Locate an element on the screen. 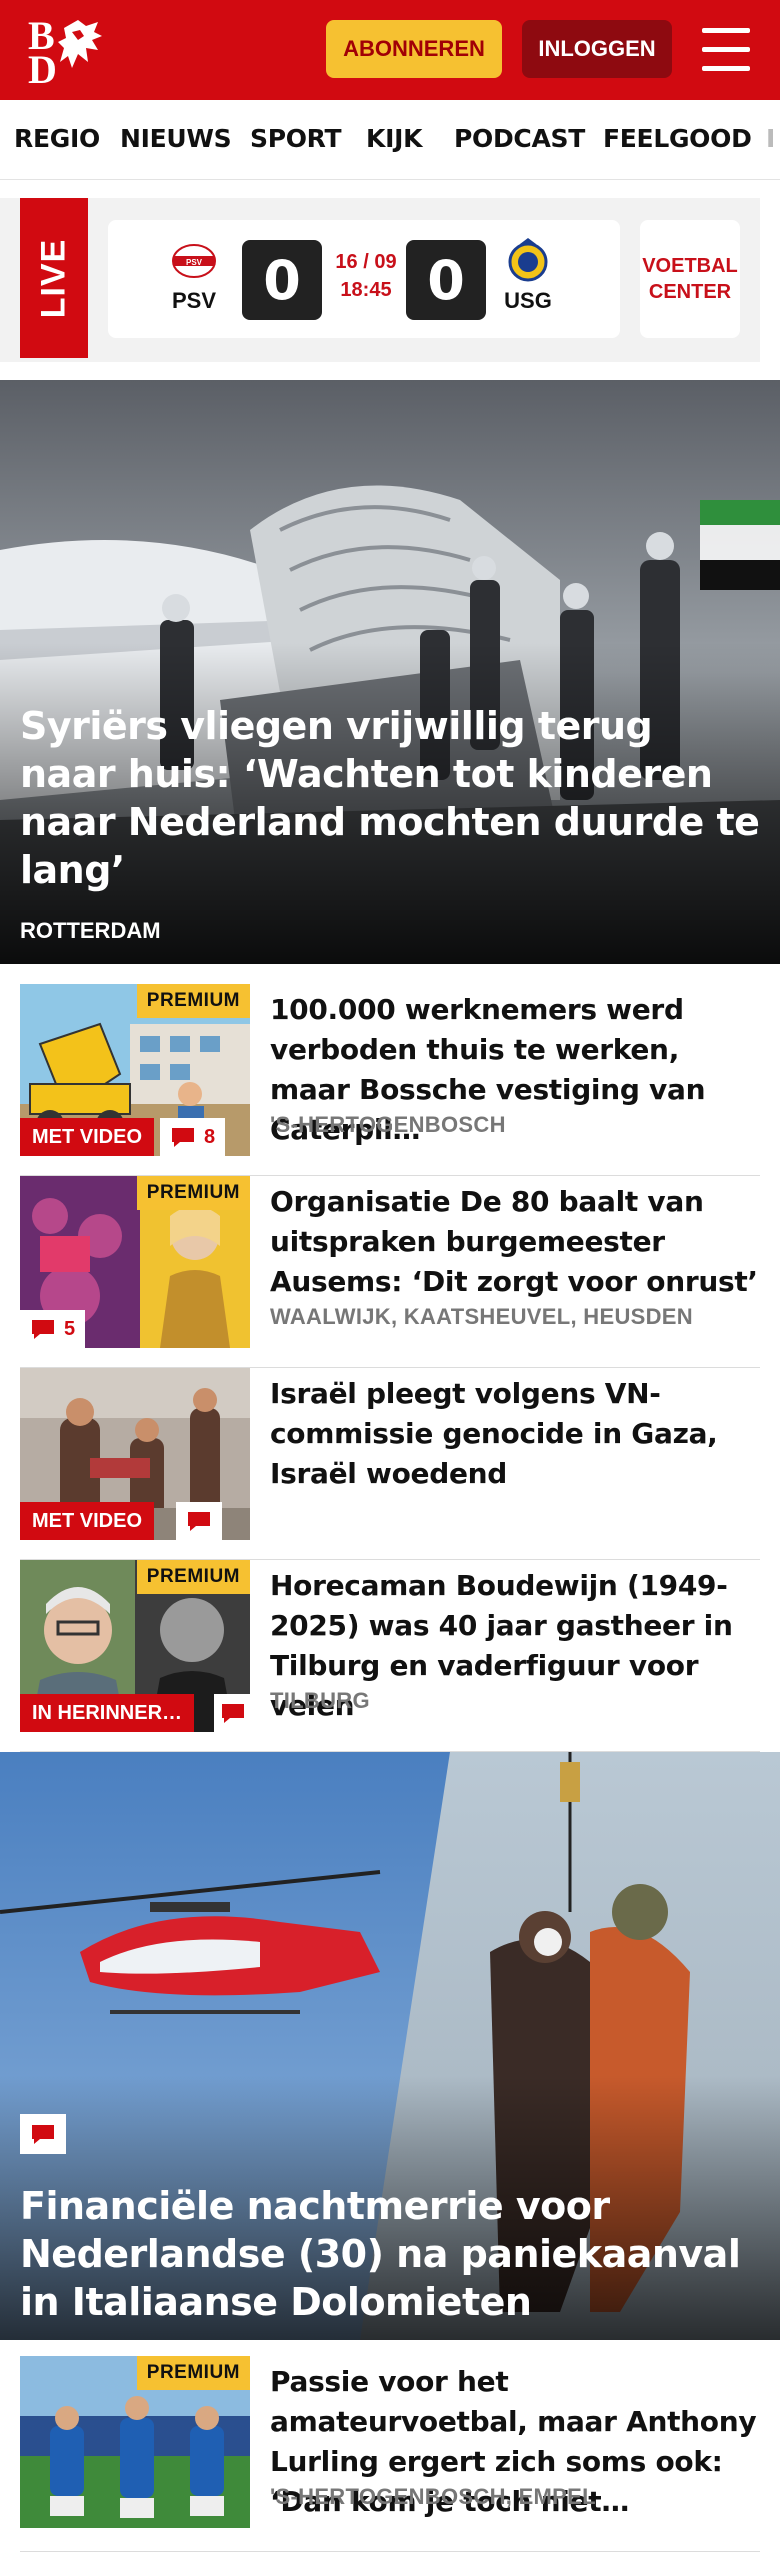 This screenshot has height=2560, width=780. top-bar: B D ABONNEREN INLOGGEN is located at coordinates (390, 50).